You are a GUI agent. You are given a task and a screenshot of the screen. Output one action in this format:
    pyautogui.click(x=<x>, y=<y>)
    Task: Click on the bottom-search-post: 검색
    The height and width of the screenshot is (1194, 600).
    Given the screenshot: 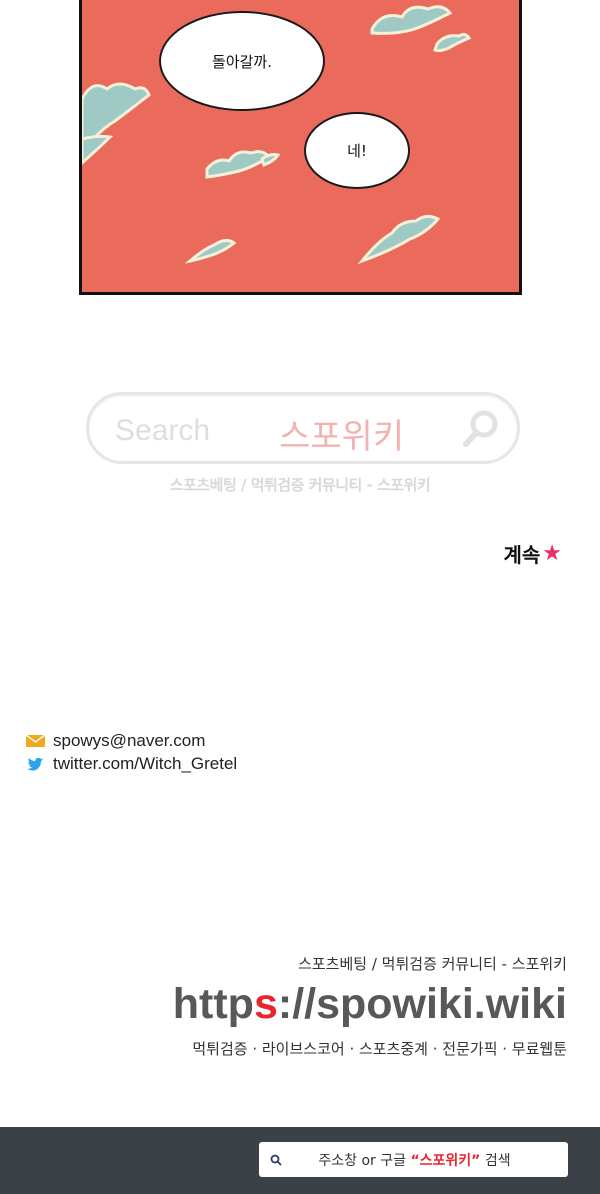 What is the action you would take?
    pyautogui.click(x=495, y=1160)
    